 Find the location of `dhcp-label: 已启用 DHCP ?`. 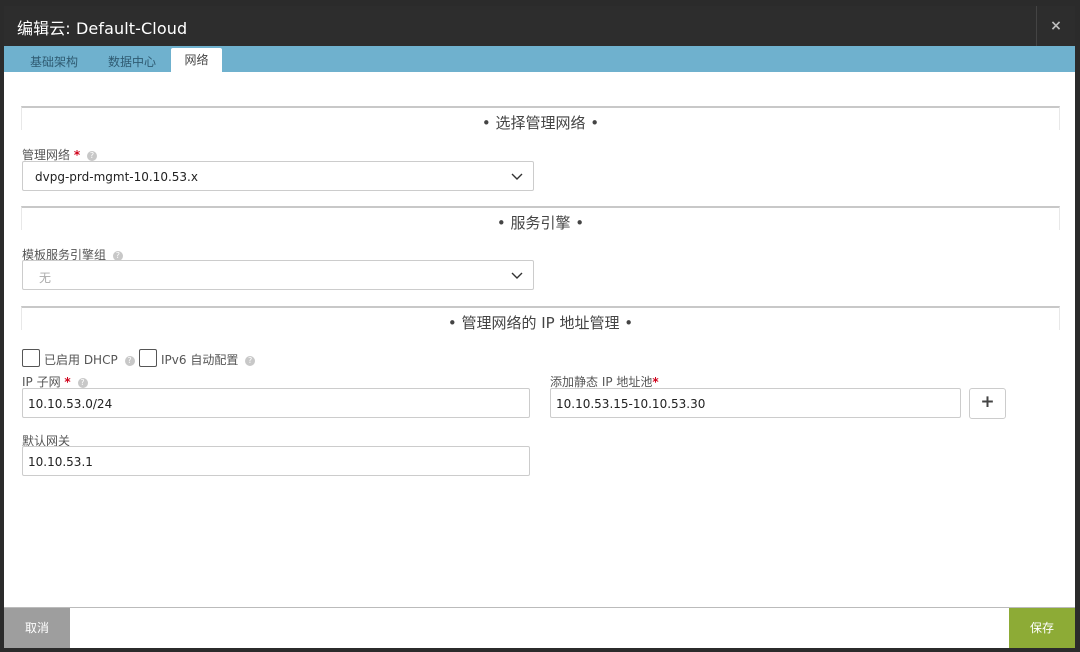

dhcp-label: 已启用 DHCP ? is located at coordinates (89, 359).